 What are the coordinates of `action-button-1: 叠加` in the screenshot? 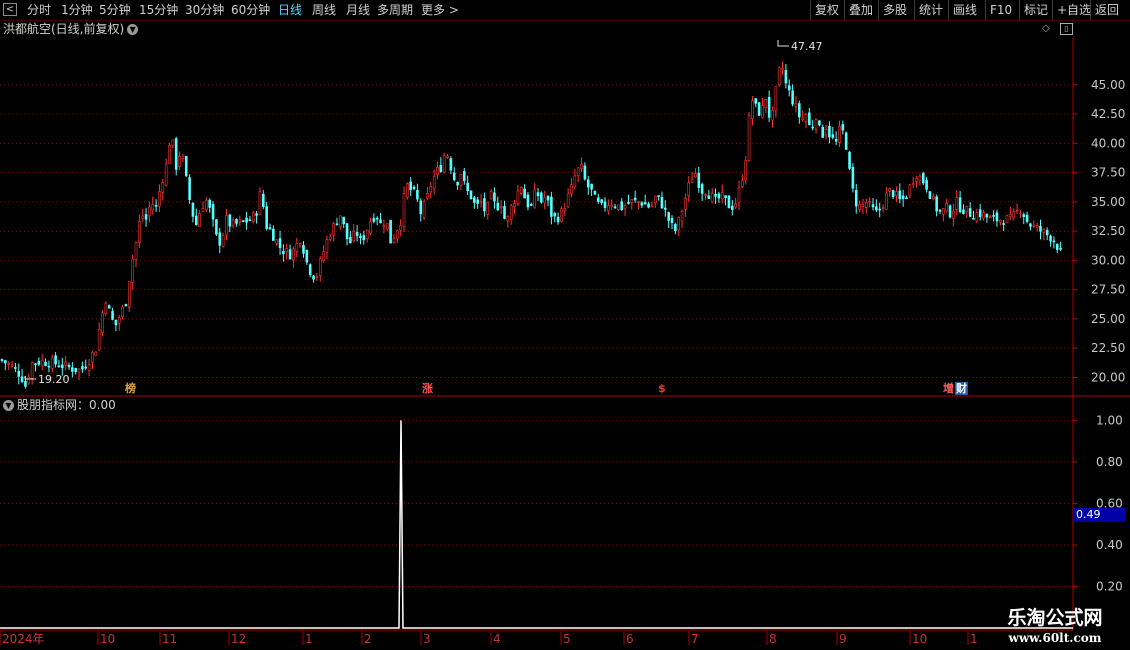 It's located at (861, 10).